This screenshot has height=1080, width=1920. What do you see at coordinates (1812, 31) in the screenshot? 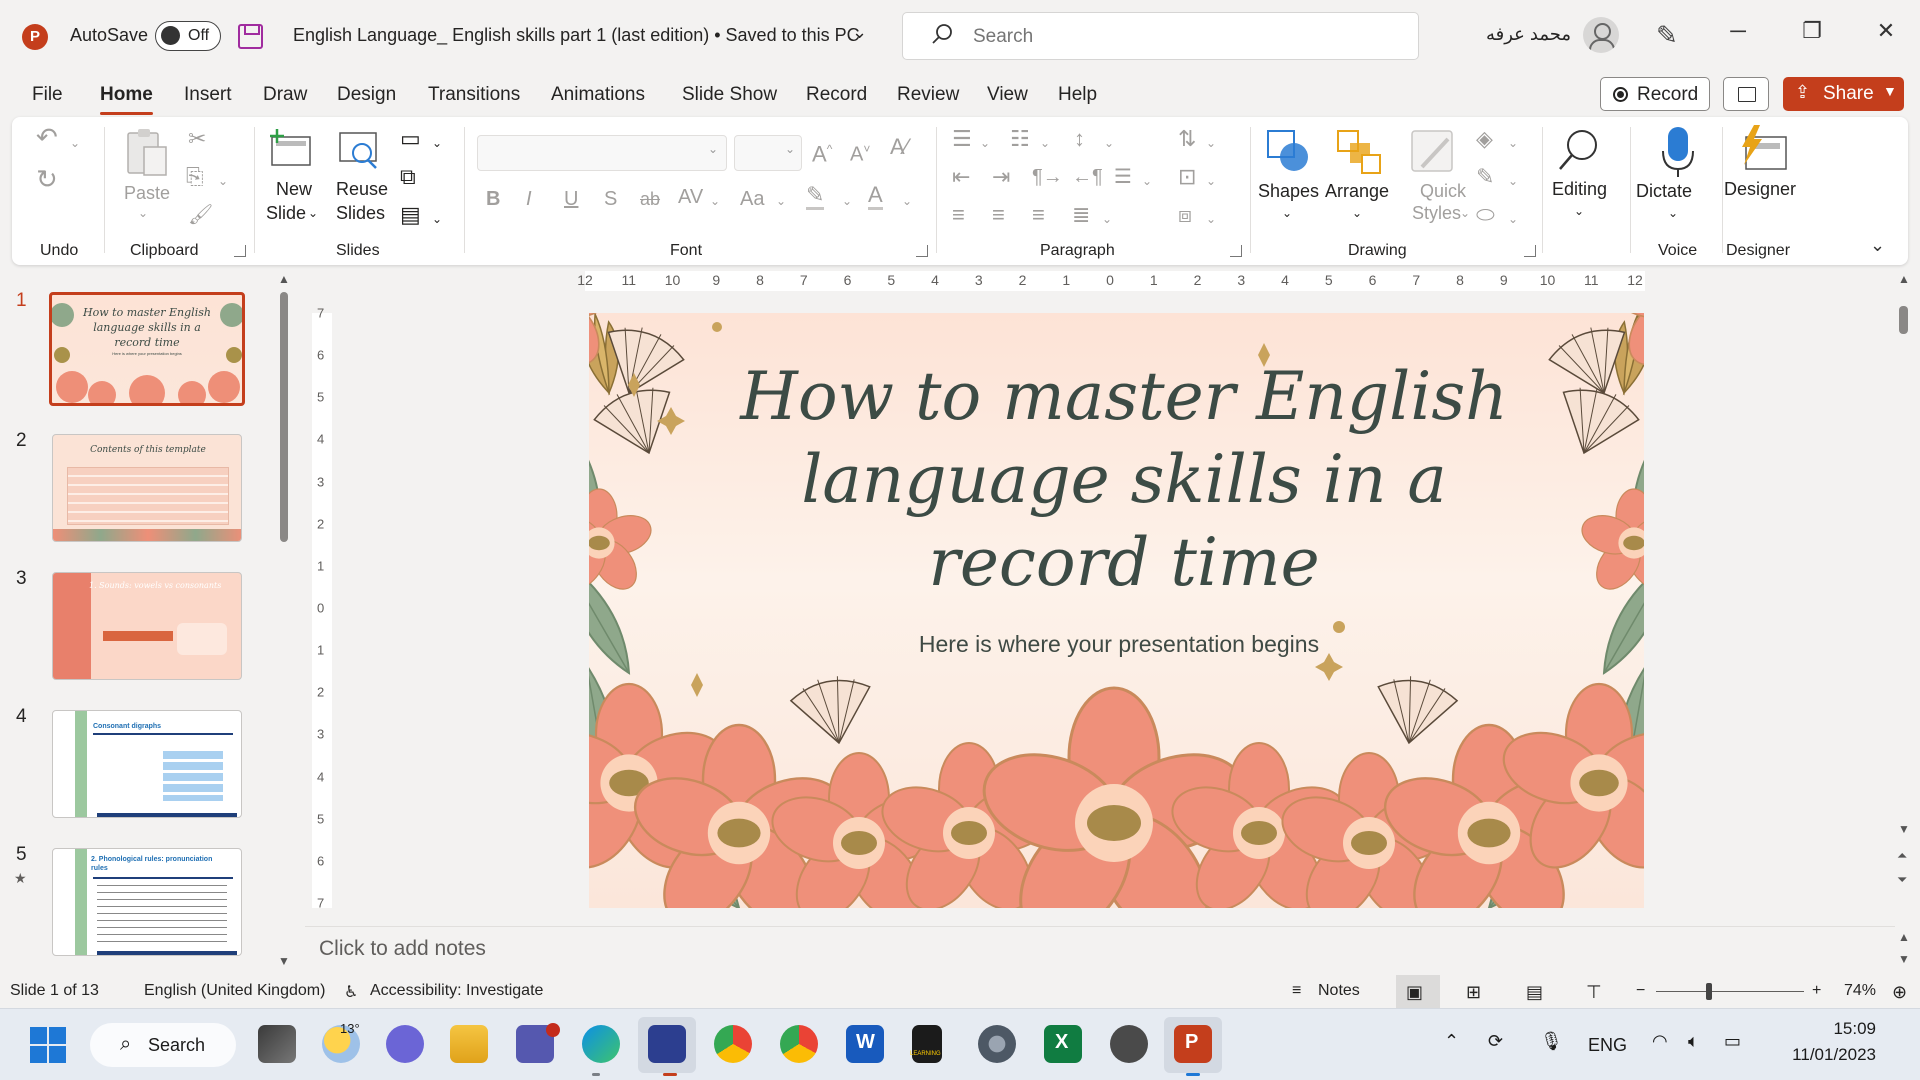
I see `restore-icon: ❐` at bounding box center [1812, 31].